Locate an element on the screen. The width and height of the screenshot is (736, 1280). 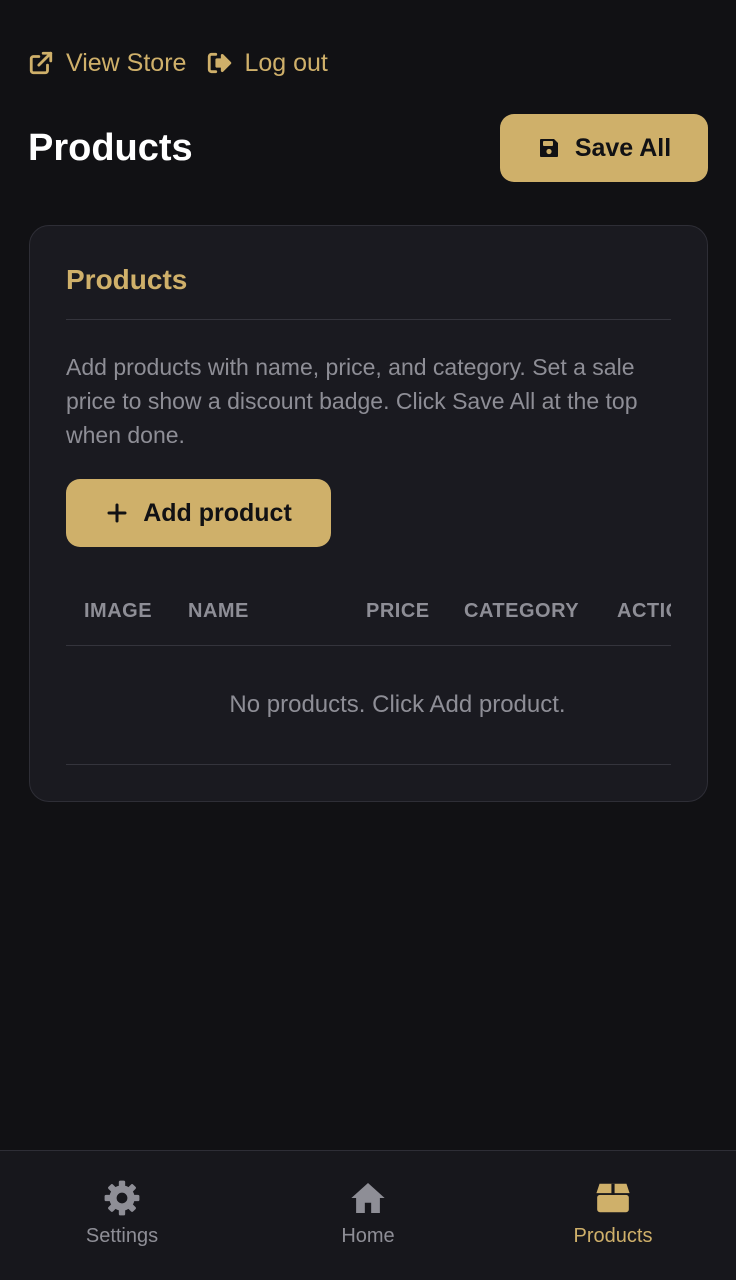
column-header-image: IMAGE is located at coordinates (118, 611).